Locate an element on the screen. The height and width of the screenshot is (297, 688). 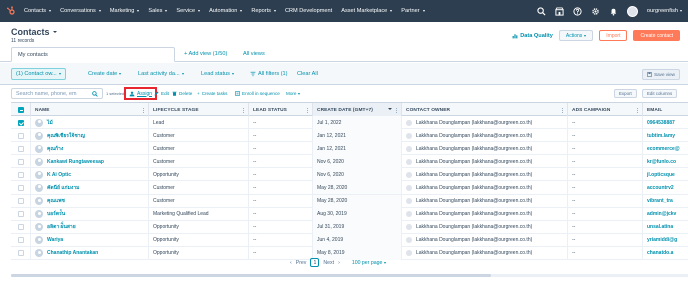
data-quality-link: Data Quality is located at coordinates (532, 36).